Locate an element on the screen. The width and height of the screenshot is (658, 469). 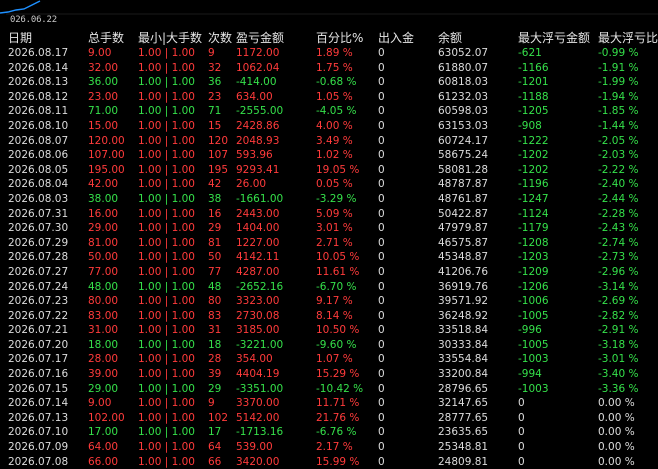
row-max-drawdown-amount: -1247 is located at coordinates (533, 198).